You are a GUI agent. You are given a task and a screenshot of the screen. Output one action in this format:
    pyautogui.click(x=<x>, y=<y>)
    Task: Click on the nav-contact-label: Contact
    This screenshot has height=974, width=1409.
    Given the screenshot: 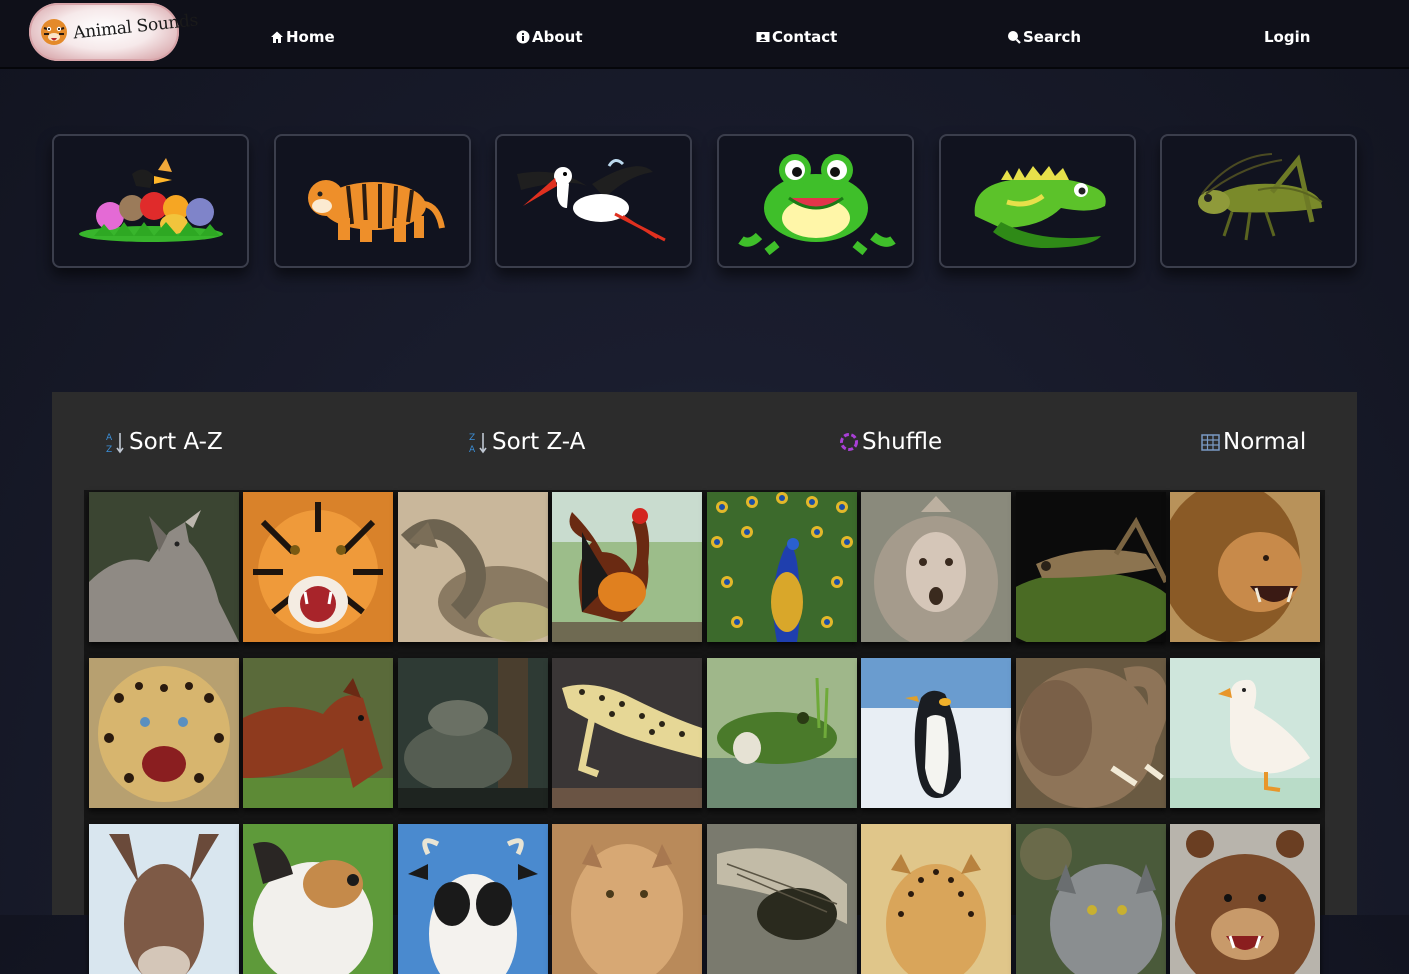 What is the action you would take?
    pyautogui.click(x=805, y=37)
    